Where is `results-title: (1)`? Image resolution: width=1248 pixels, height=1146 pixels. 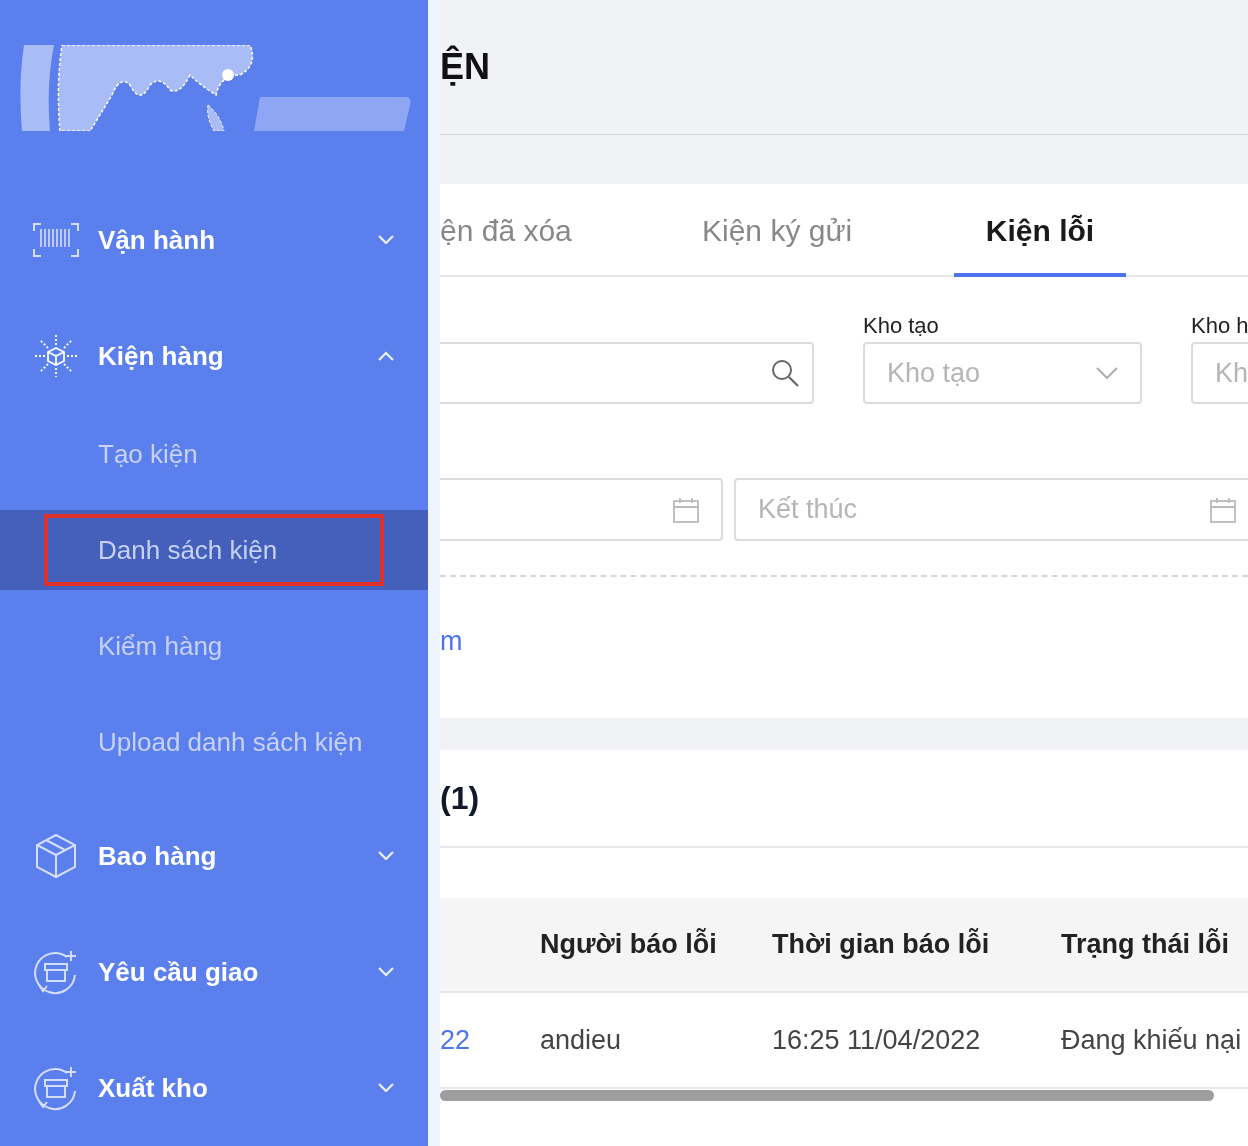
results-title: (1) is located at coordinates (460, 798).